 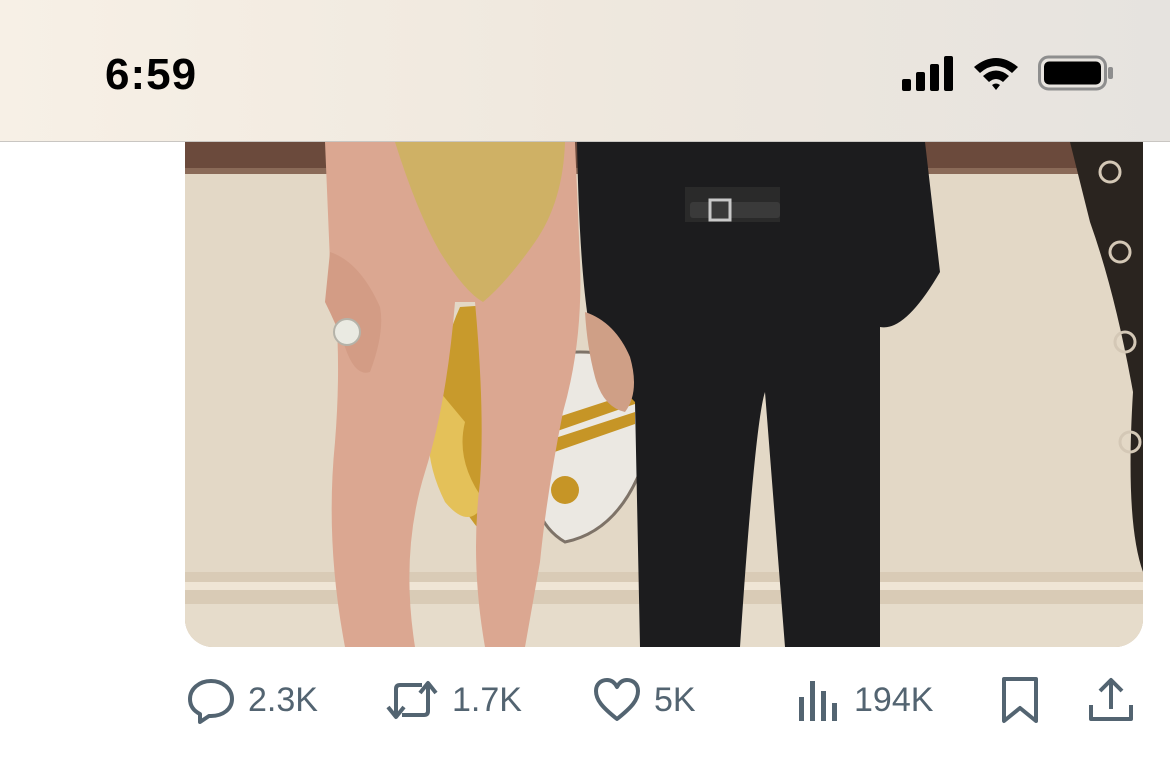 I want to click on wifi-icon, so click(x=996, y=75).